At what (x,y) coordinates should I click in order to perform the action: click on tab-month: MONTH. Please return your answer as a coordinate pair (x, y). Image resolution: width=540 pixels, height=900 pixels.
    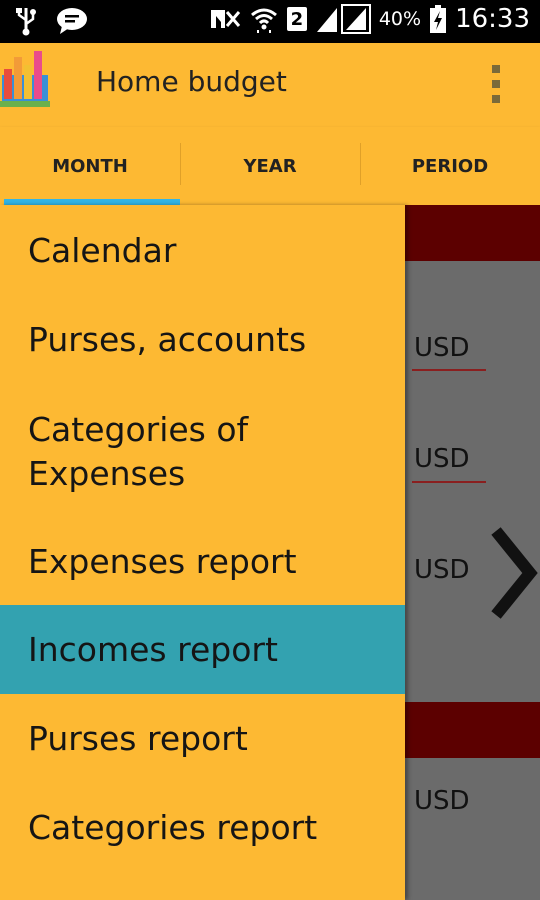
    Looking at the image, I should click on (90, 166).